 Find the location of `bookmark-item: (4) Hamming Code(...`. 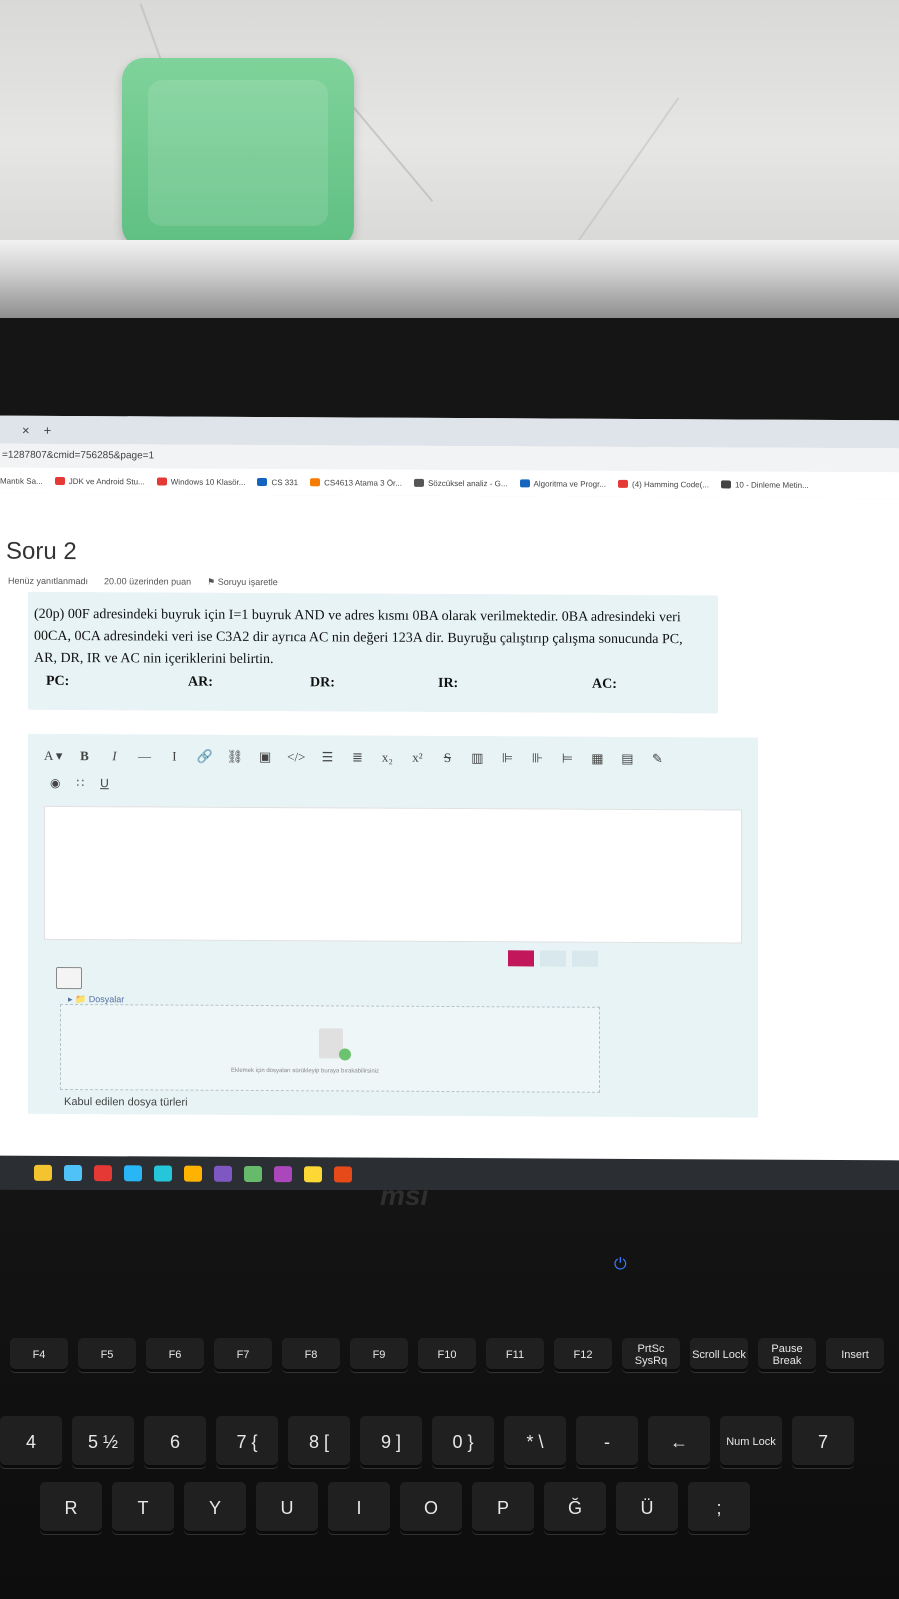

bookmark-item: (4) Hamming Code(... is located at coordinates (663, 484).